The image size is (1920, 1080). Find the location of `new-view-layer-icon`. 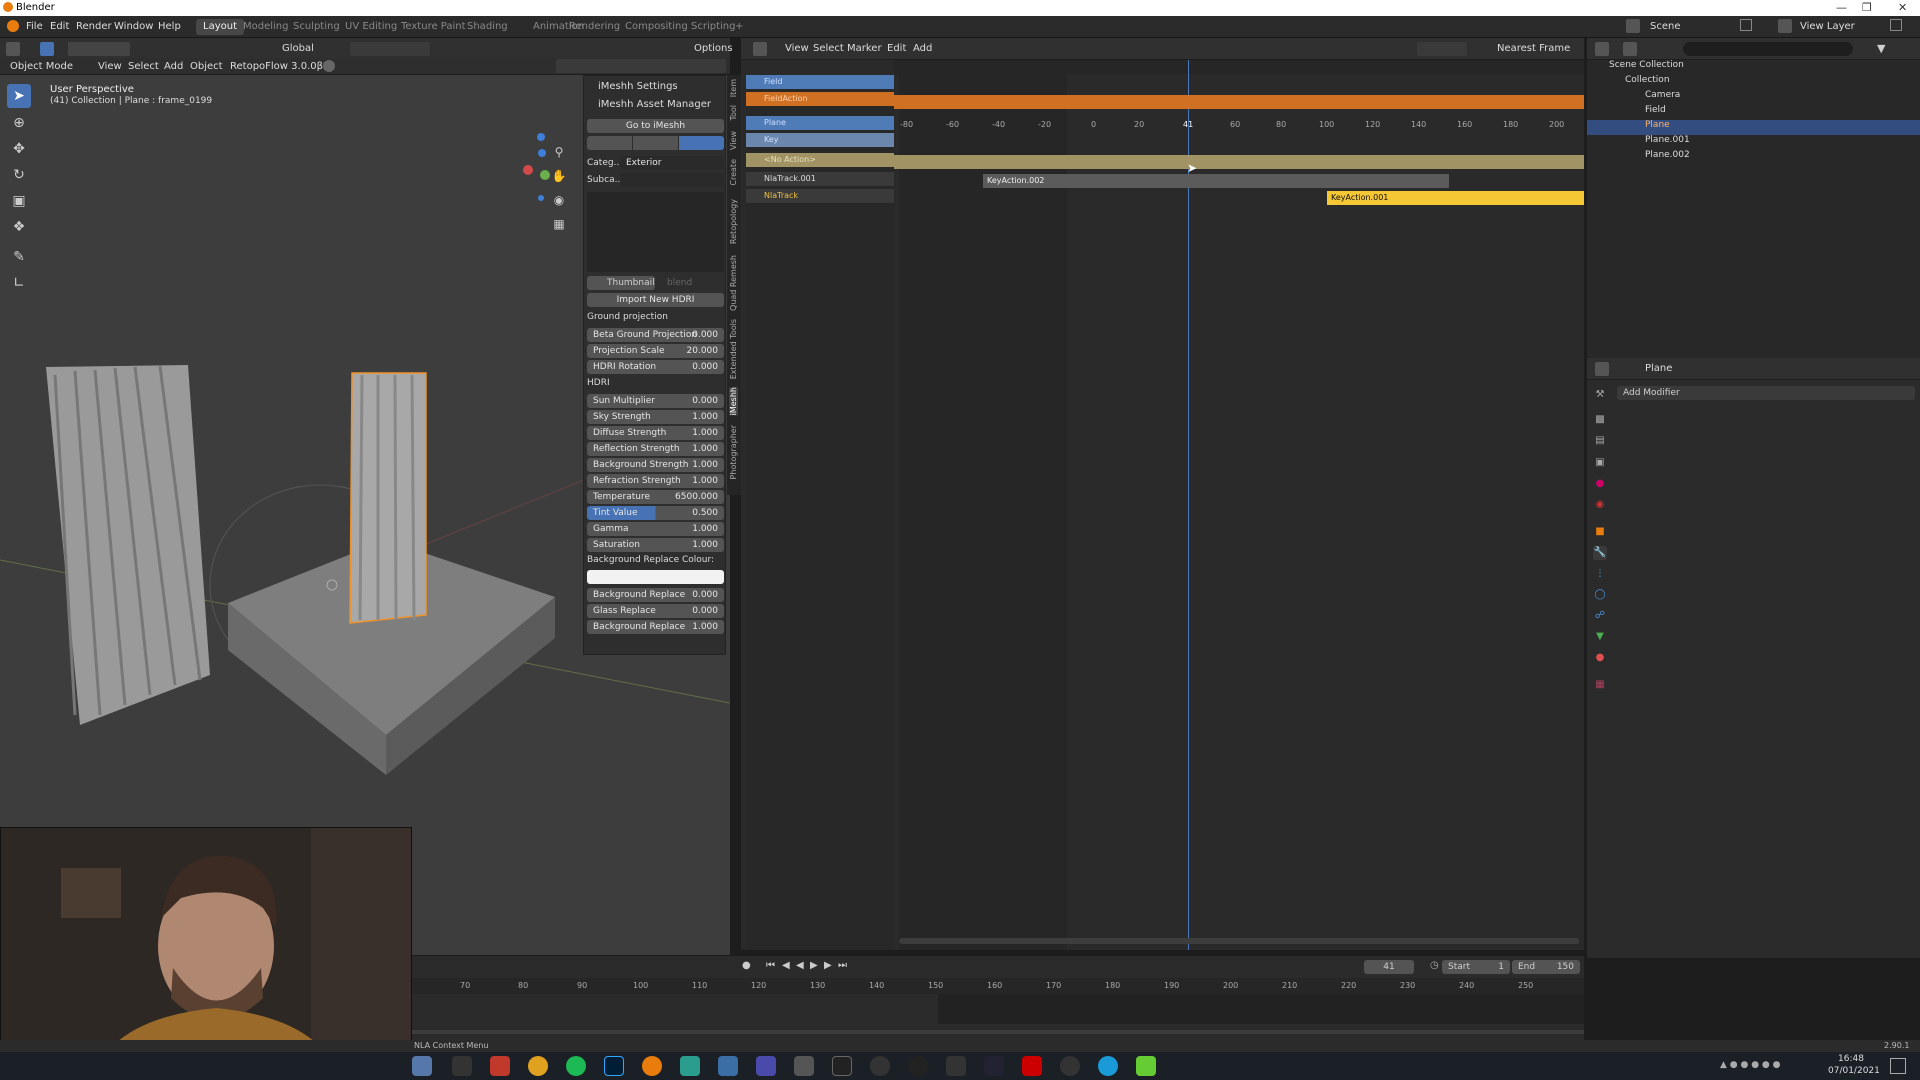

new-view-layer-icon is located at coordinates (1896, 25).